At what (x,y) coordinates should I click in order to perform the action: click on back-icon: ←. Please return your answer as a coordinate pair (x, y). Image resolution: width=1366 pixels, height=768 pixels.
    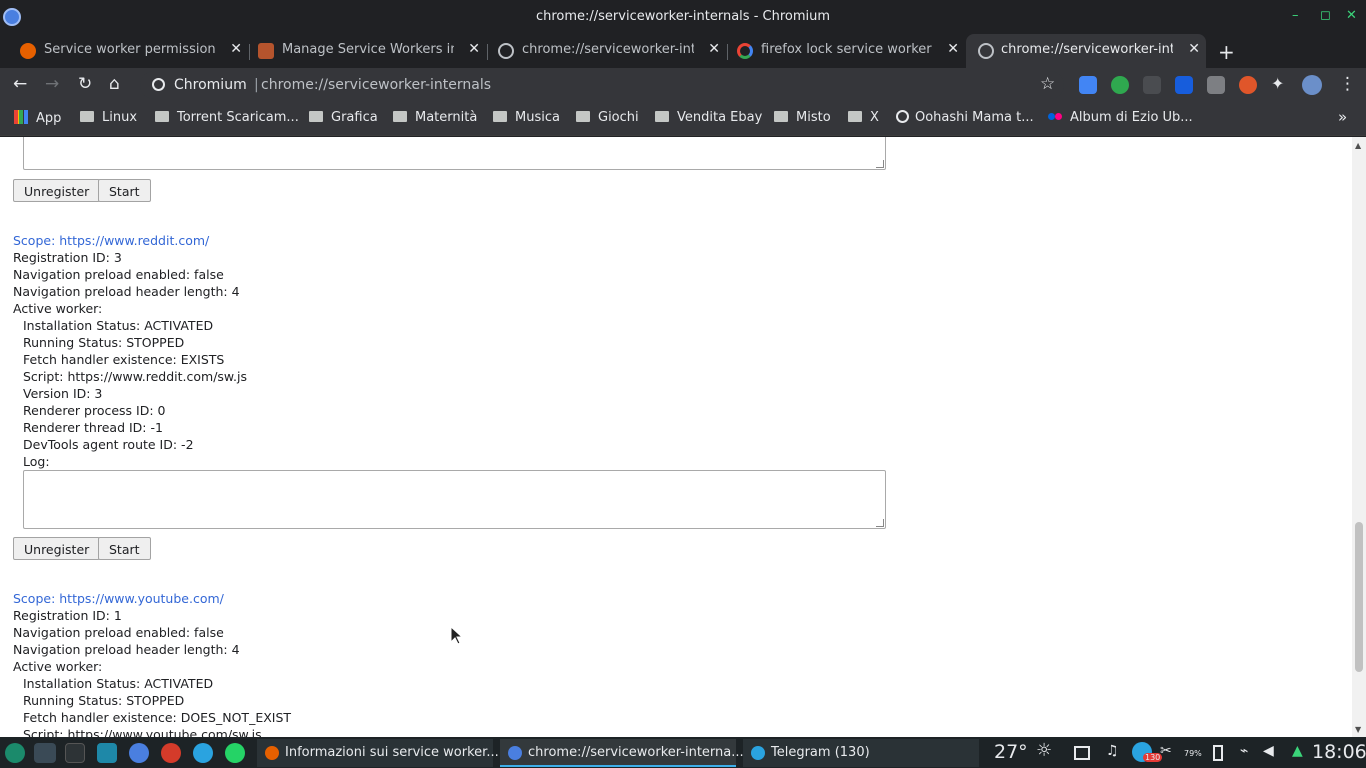
    Looking at the image, I should click on (20, 84).